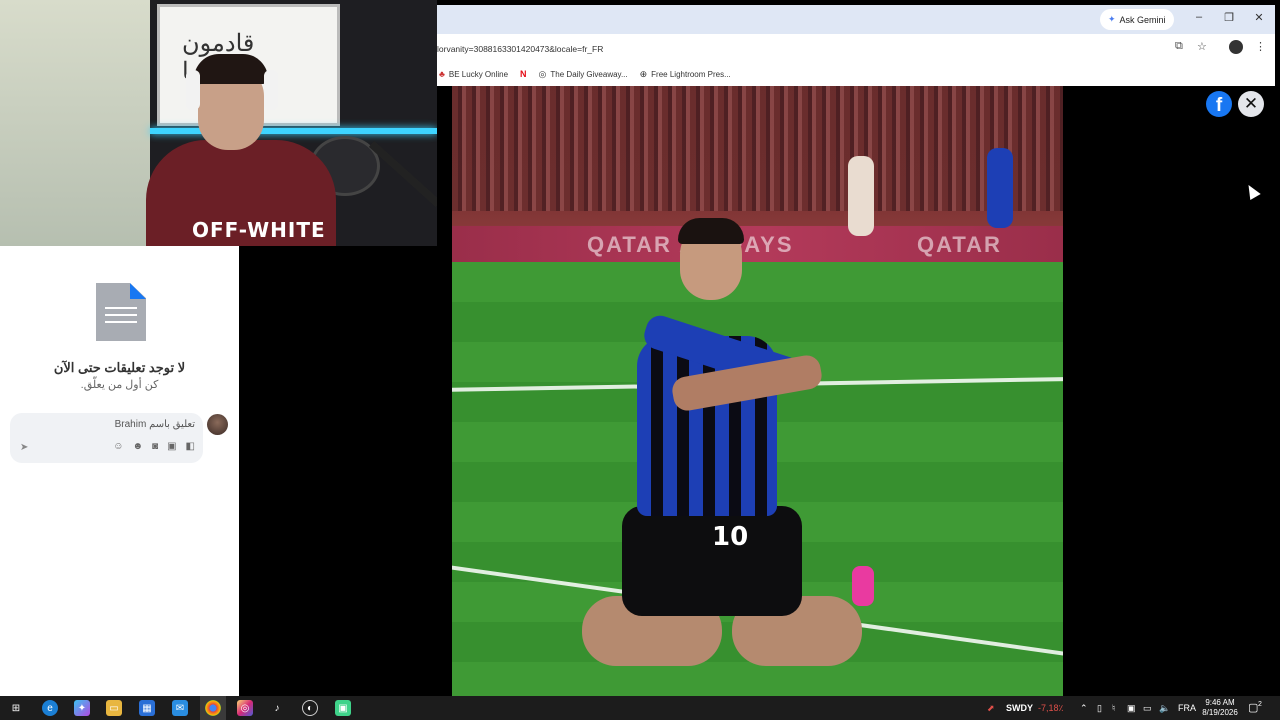 This screenshot has width=1280, height=720. What do you see at coordinates (16, 708) in the screenshot?
I see `windows-start-icon: ⊞` at bounding box center [16, 708].